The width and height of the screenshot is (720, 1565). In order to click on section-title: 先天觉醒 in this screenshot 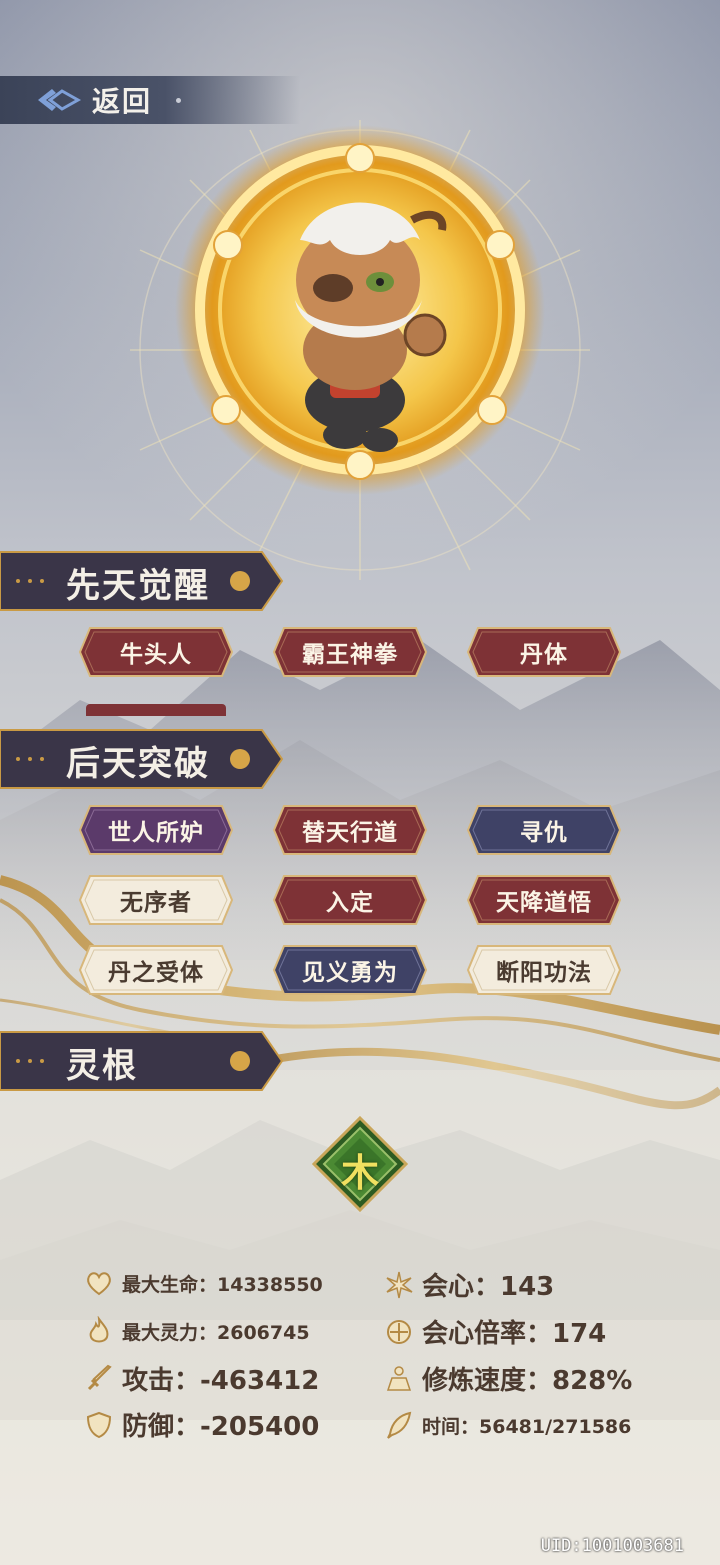, I will do `click(138, 586)`.